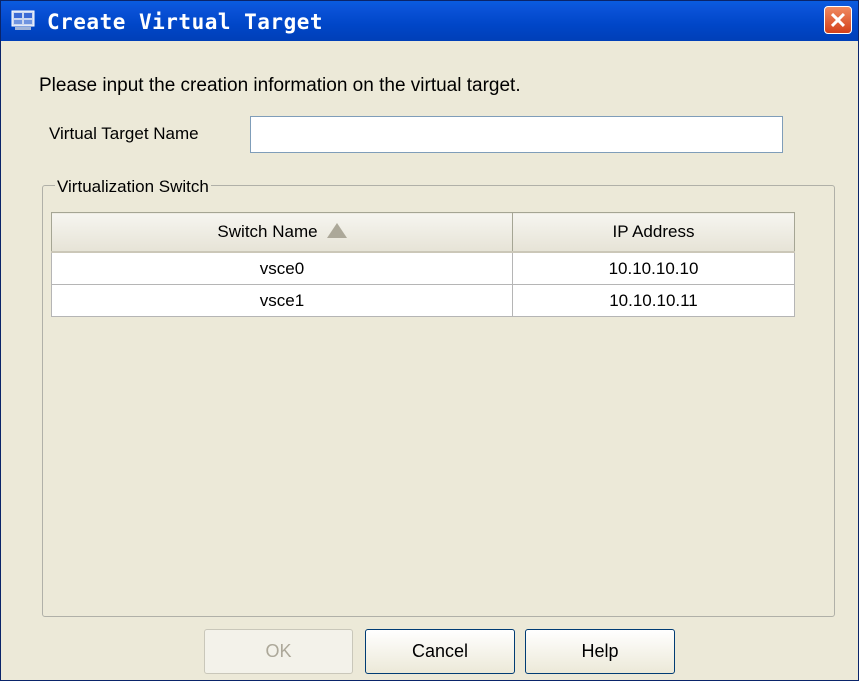  What do you see at coordinates (440, 651) in the screenshot?
I see `cancel-button: Cancel` at bounding box center [440, 651].